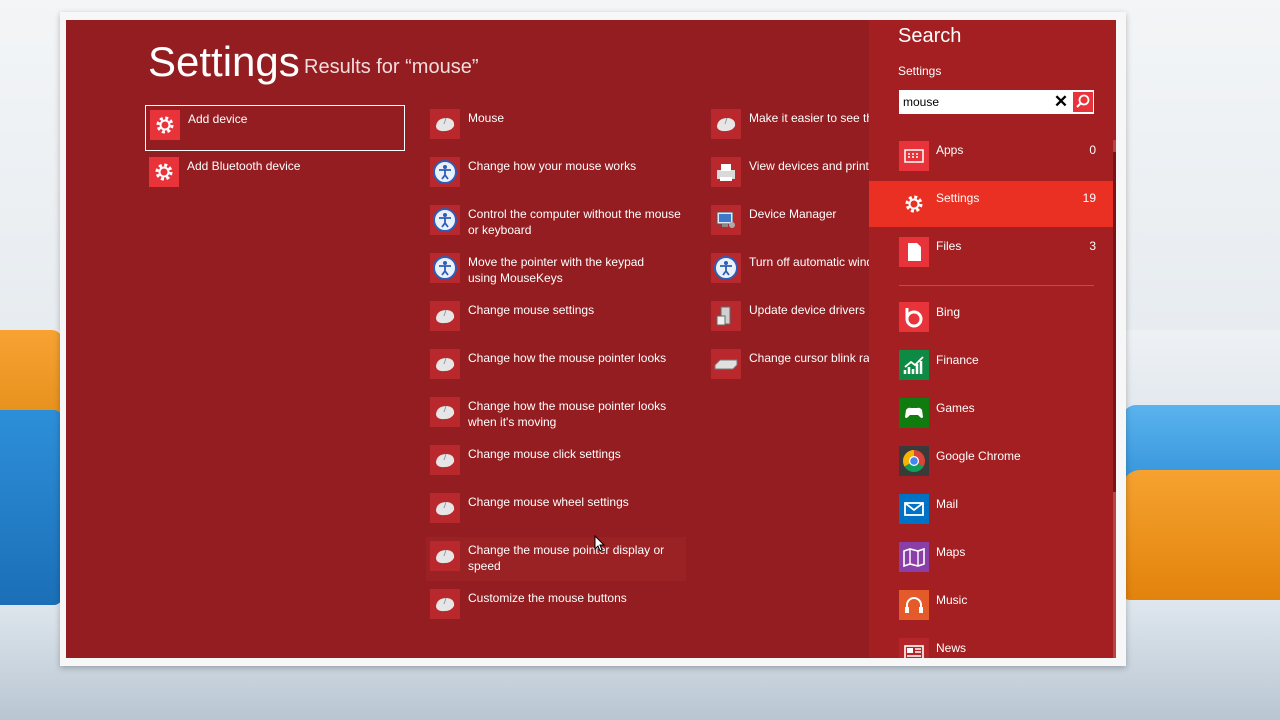  What do you see at coordinates (556, 463) in the screenshot?
I see `result-click-settings: Change mouse click settings` at bounding box center [556, 463].